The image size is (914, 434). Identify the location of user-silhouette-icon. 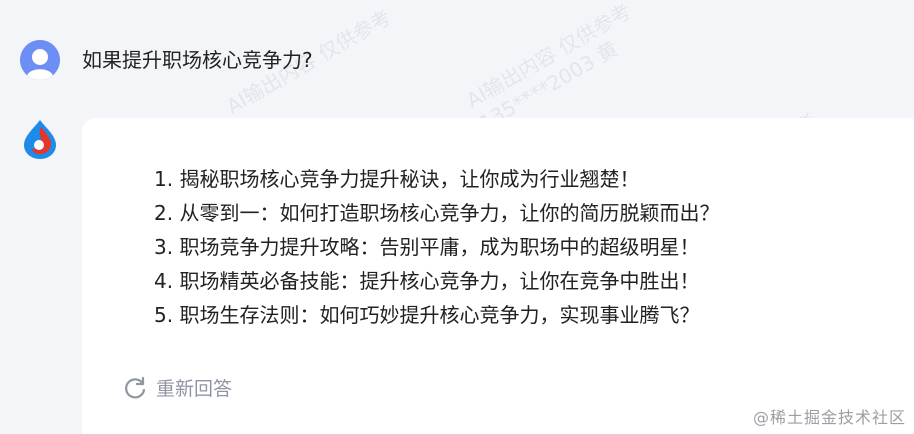
(40, 60).